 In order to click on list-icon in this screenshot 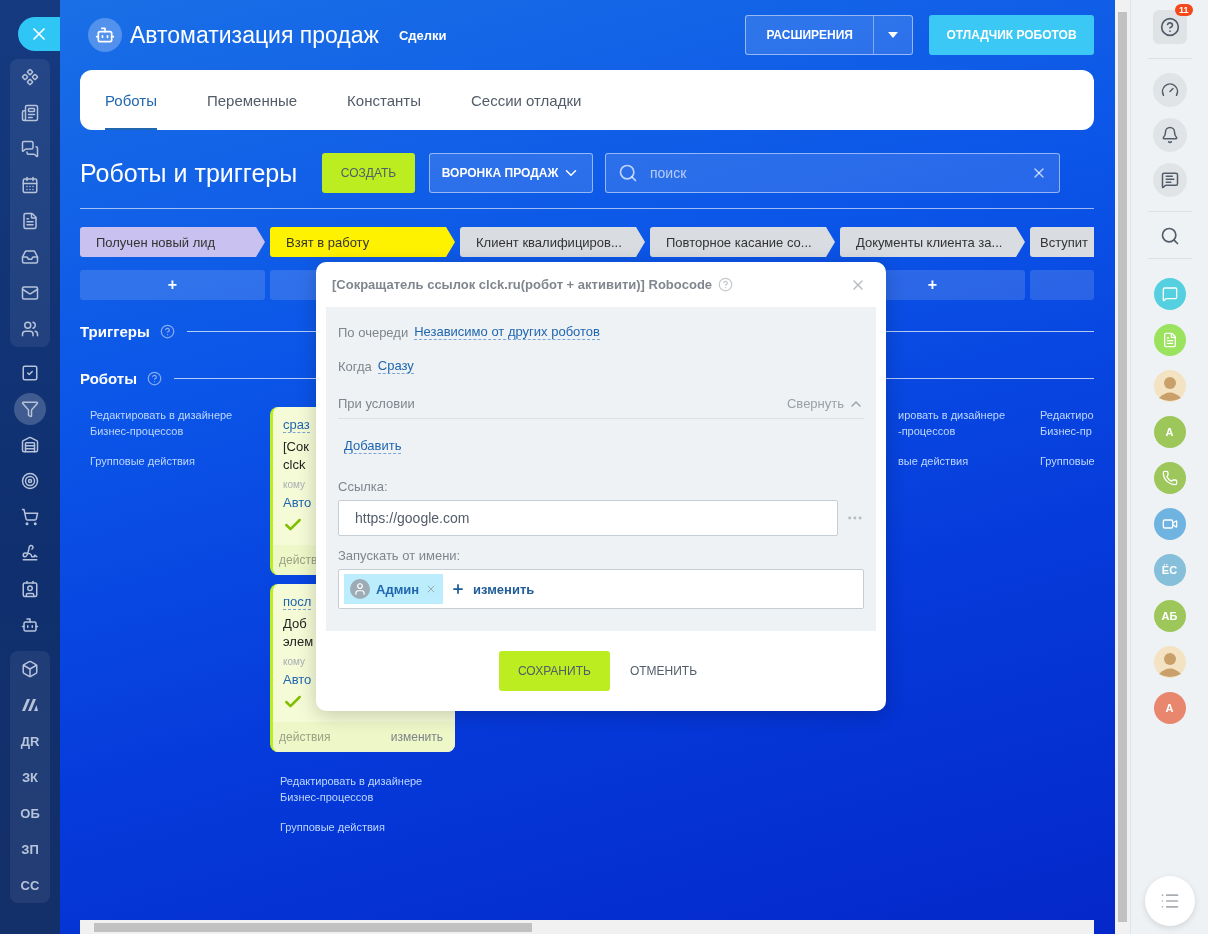, I will do `click(1169, 901)`.